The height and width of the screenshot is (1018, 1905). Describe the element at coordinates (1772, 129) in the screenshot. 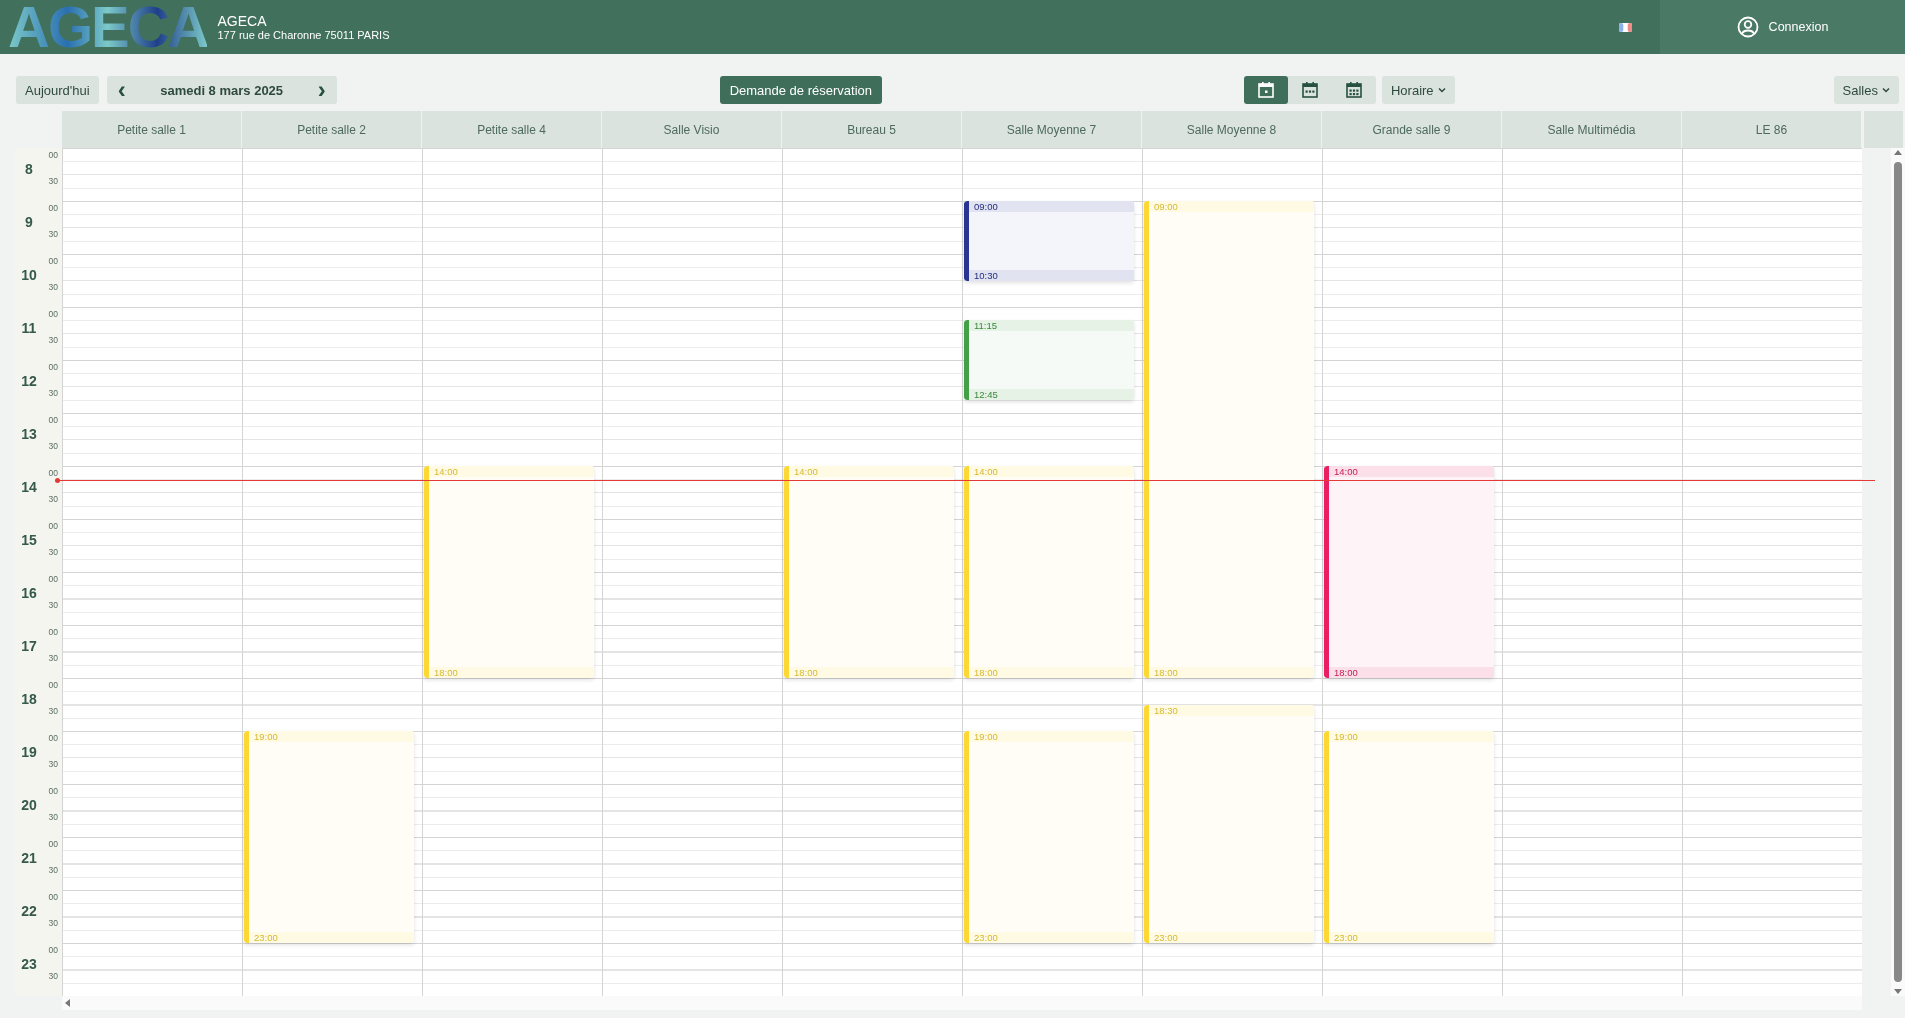

I see `room-header: LE 86` at that location.